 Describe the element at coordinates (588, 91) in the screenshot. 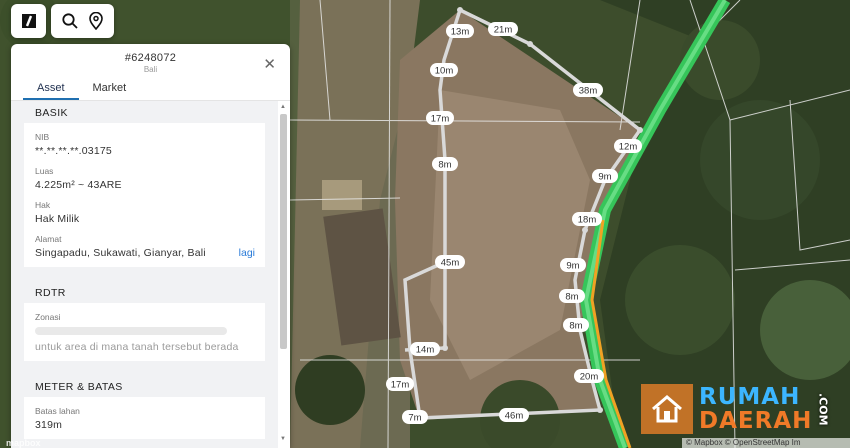

I see `distance-label: 38m` at that location.